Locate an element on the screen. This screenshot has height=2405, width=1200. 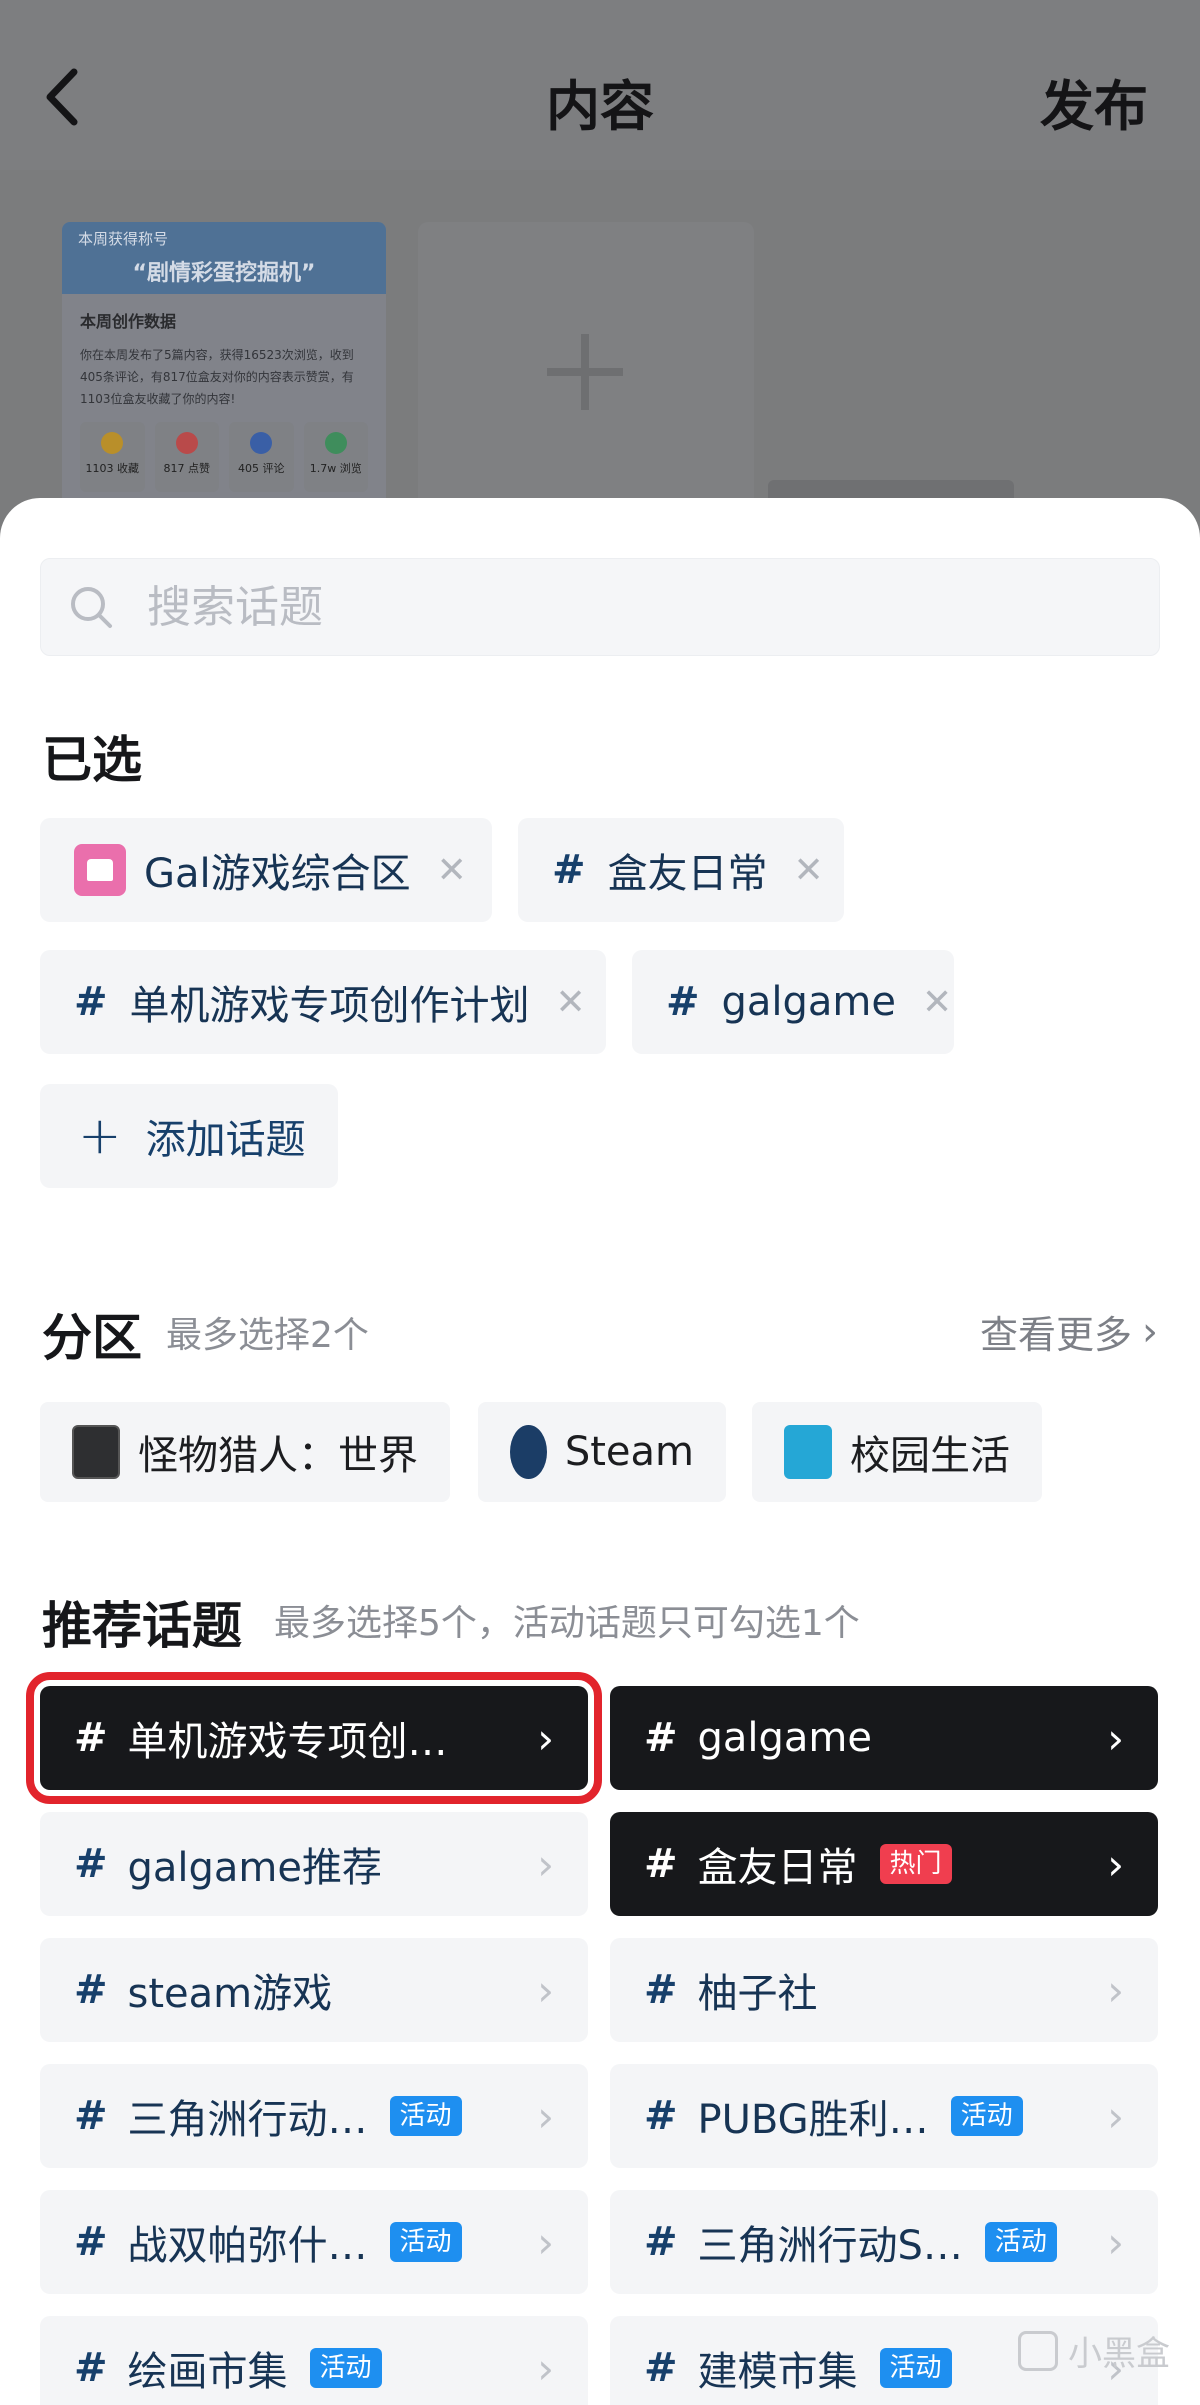
topic-tile-daily: # 盒友日常 热门 › is located at coordinates (884, 1864).